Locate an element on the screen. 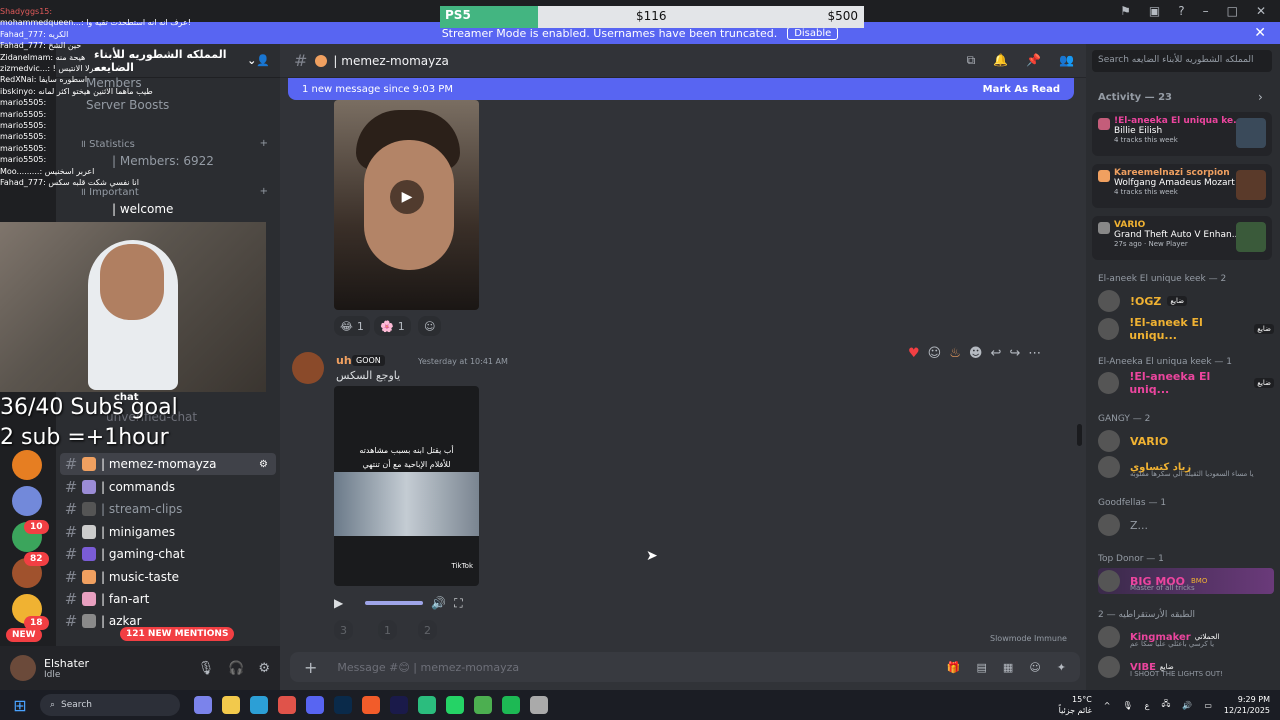  gift-icon: 🎁 is located at coordinates (954, 667).